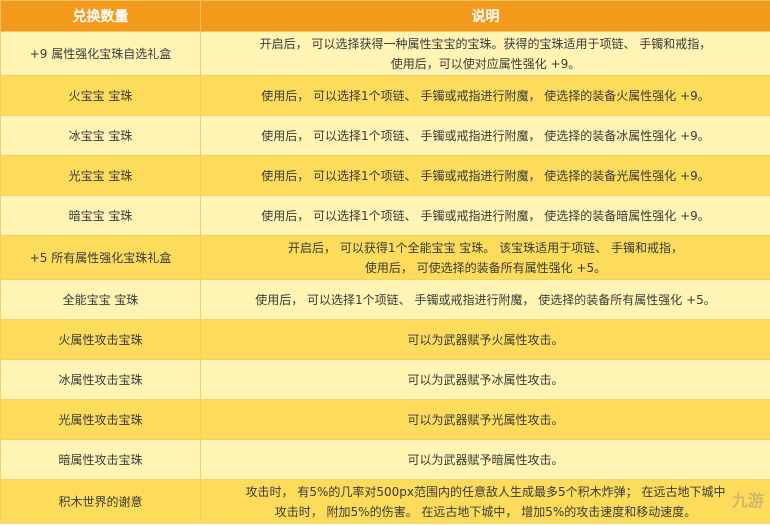 The height and width of the screenshot is (525, 770). I want to click on item-description: 可以为武器赋予冰属性攻击。, so click(485, 379).